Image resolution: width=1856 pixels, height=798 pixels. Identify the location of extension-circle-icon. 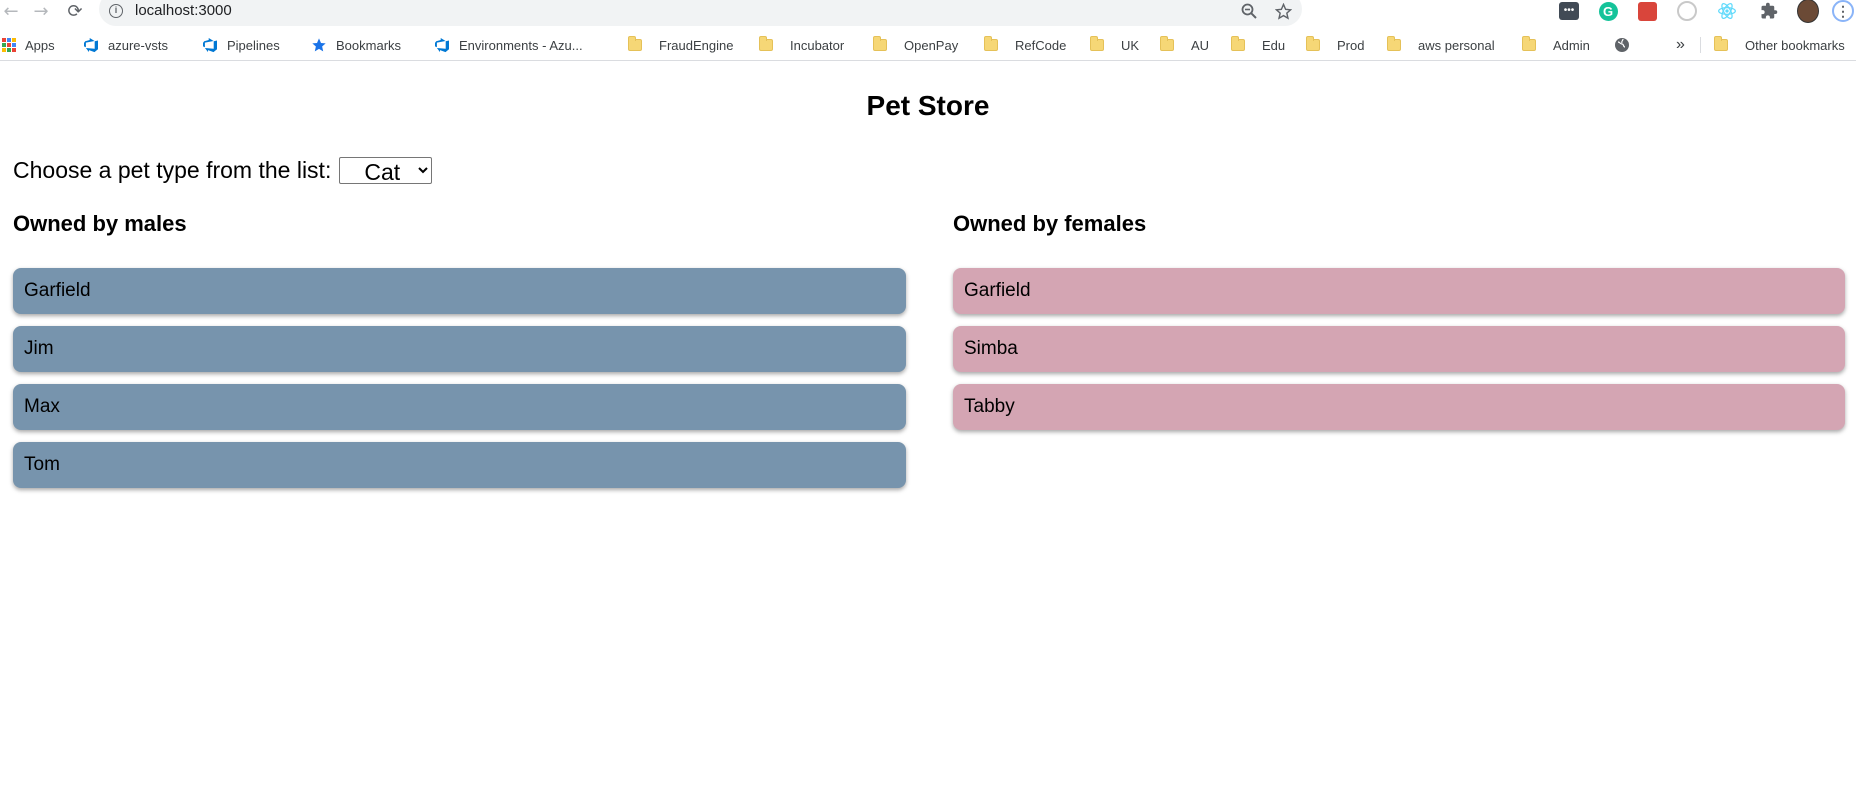
(1687, 11).